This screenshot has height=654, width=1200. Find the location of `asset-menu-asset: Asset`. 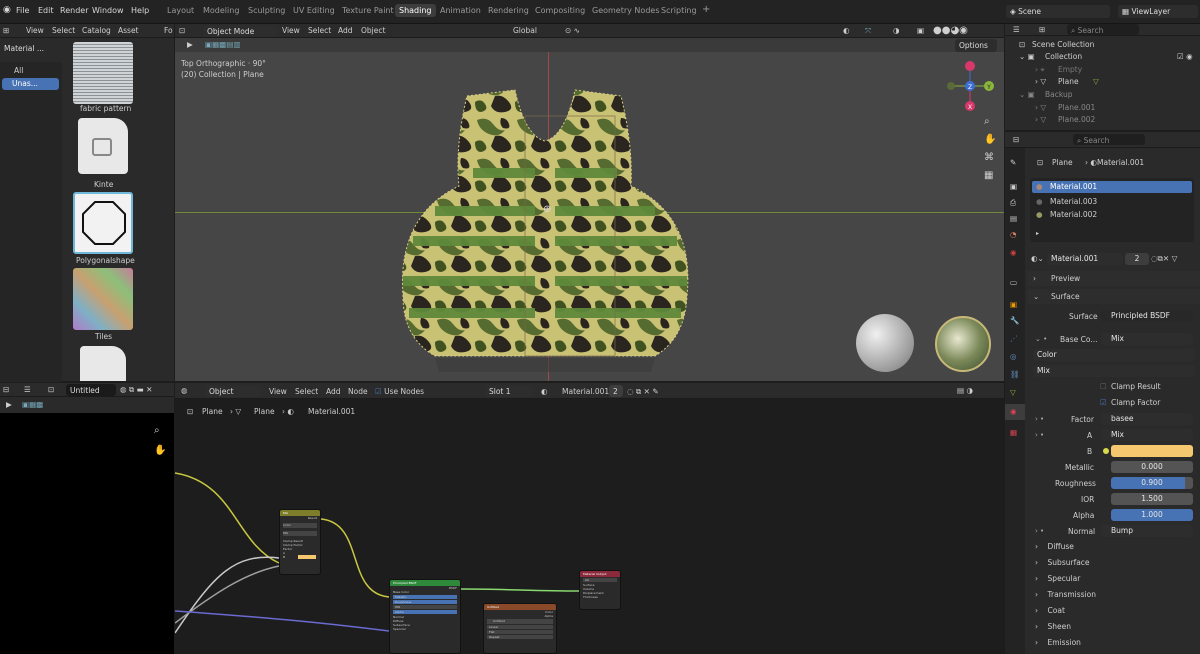

asset-menu-asset: Asset is located at coordinates (128, 30).